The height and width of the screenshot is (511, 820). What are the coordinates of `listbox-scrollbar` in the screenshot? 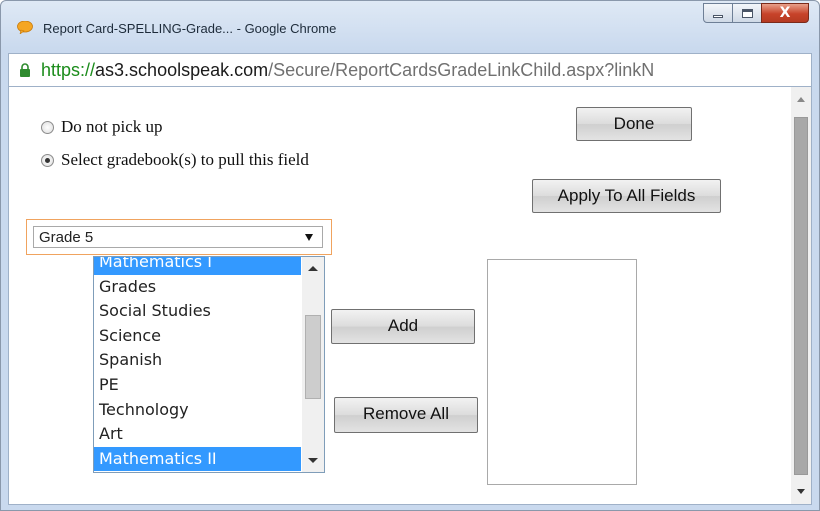 It's located at (313, 364).